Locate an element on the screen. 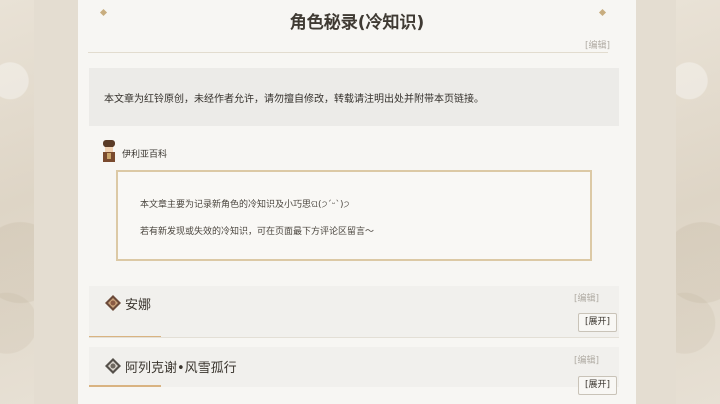 Image resolution: width=720 pixels, height=404 pixels. section-title-underline is located at coordinates (125, 386).